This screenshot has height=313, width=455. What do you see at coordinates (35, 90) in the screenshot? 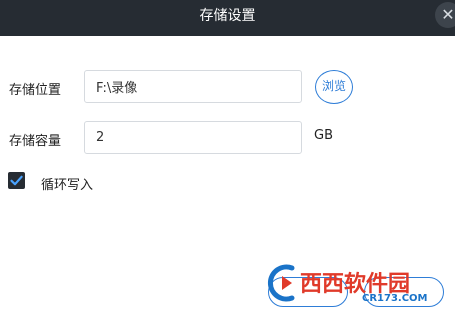
I see `location-label: 存储位置` at bounding box center [35, 90].